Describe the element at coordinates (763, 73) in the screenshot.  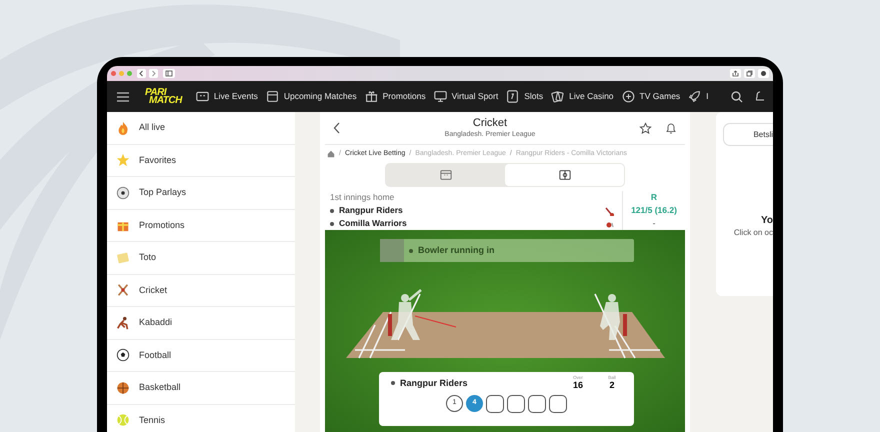
I see `extension-icon` at that location.